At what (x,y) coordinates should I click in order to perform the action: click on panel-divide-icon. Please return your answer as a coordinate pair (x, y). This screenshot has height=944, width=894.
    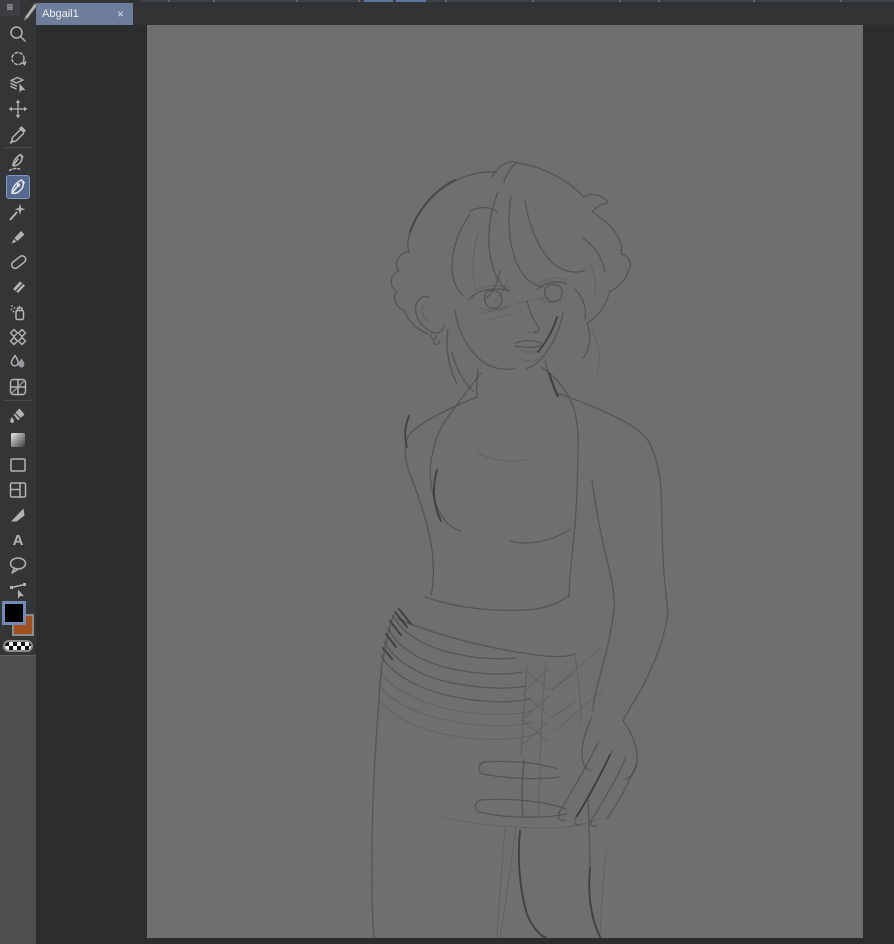
    Looking at the image, I should click on (18, 489).